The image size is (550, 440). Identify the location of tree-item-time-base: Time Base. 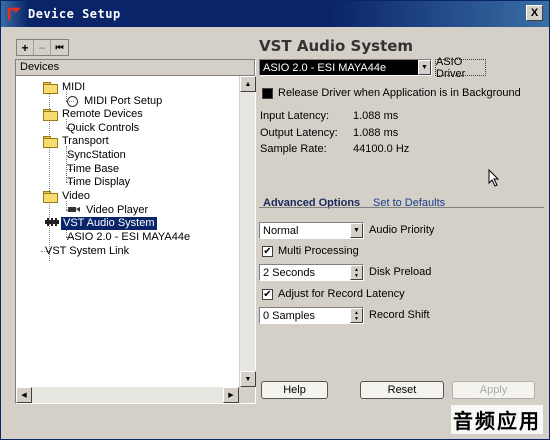
(93, 169).